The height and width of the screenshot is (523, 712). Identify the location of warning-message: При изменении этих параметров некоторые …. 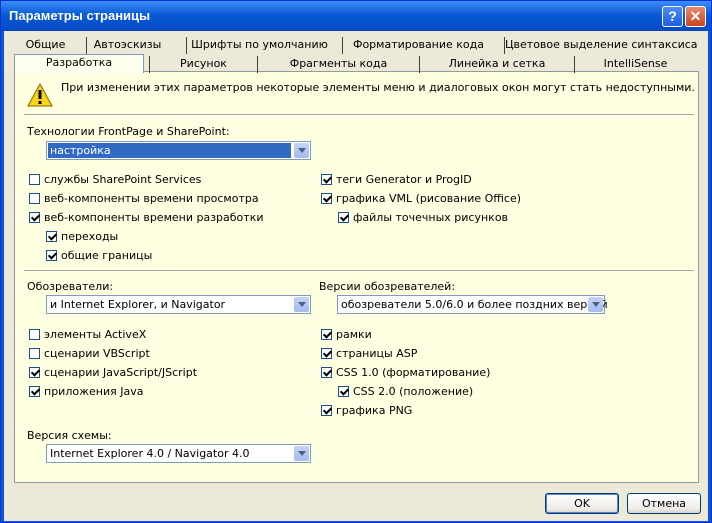
(378, 87).